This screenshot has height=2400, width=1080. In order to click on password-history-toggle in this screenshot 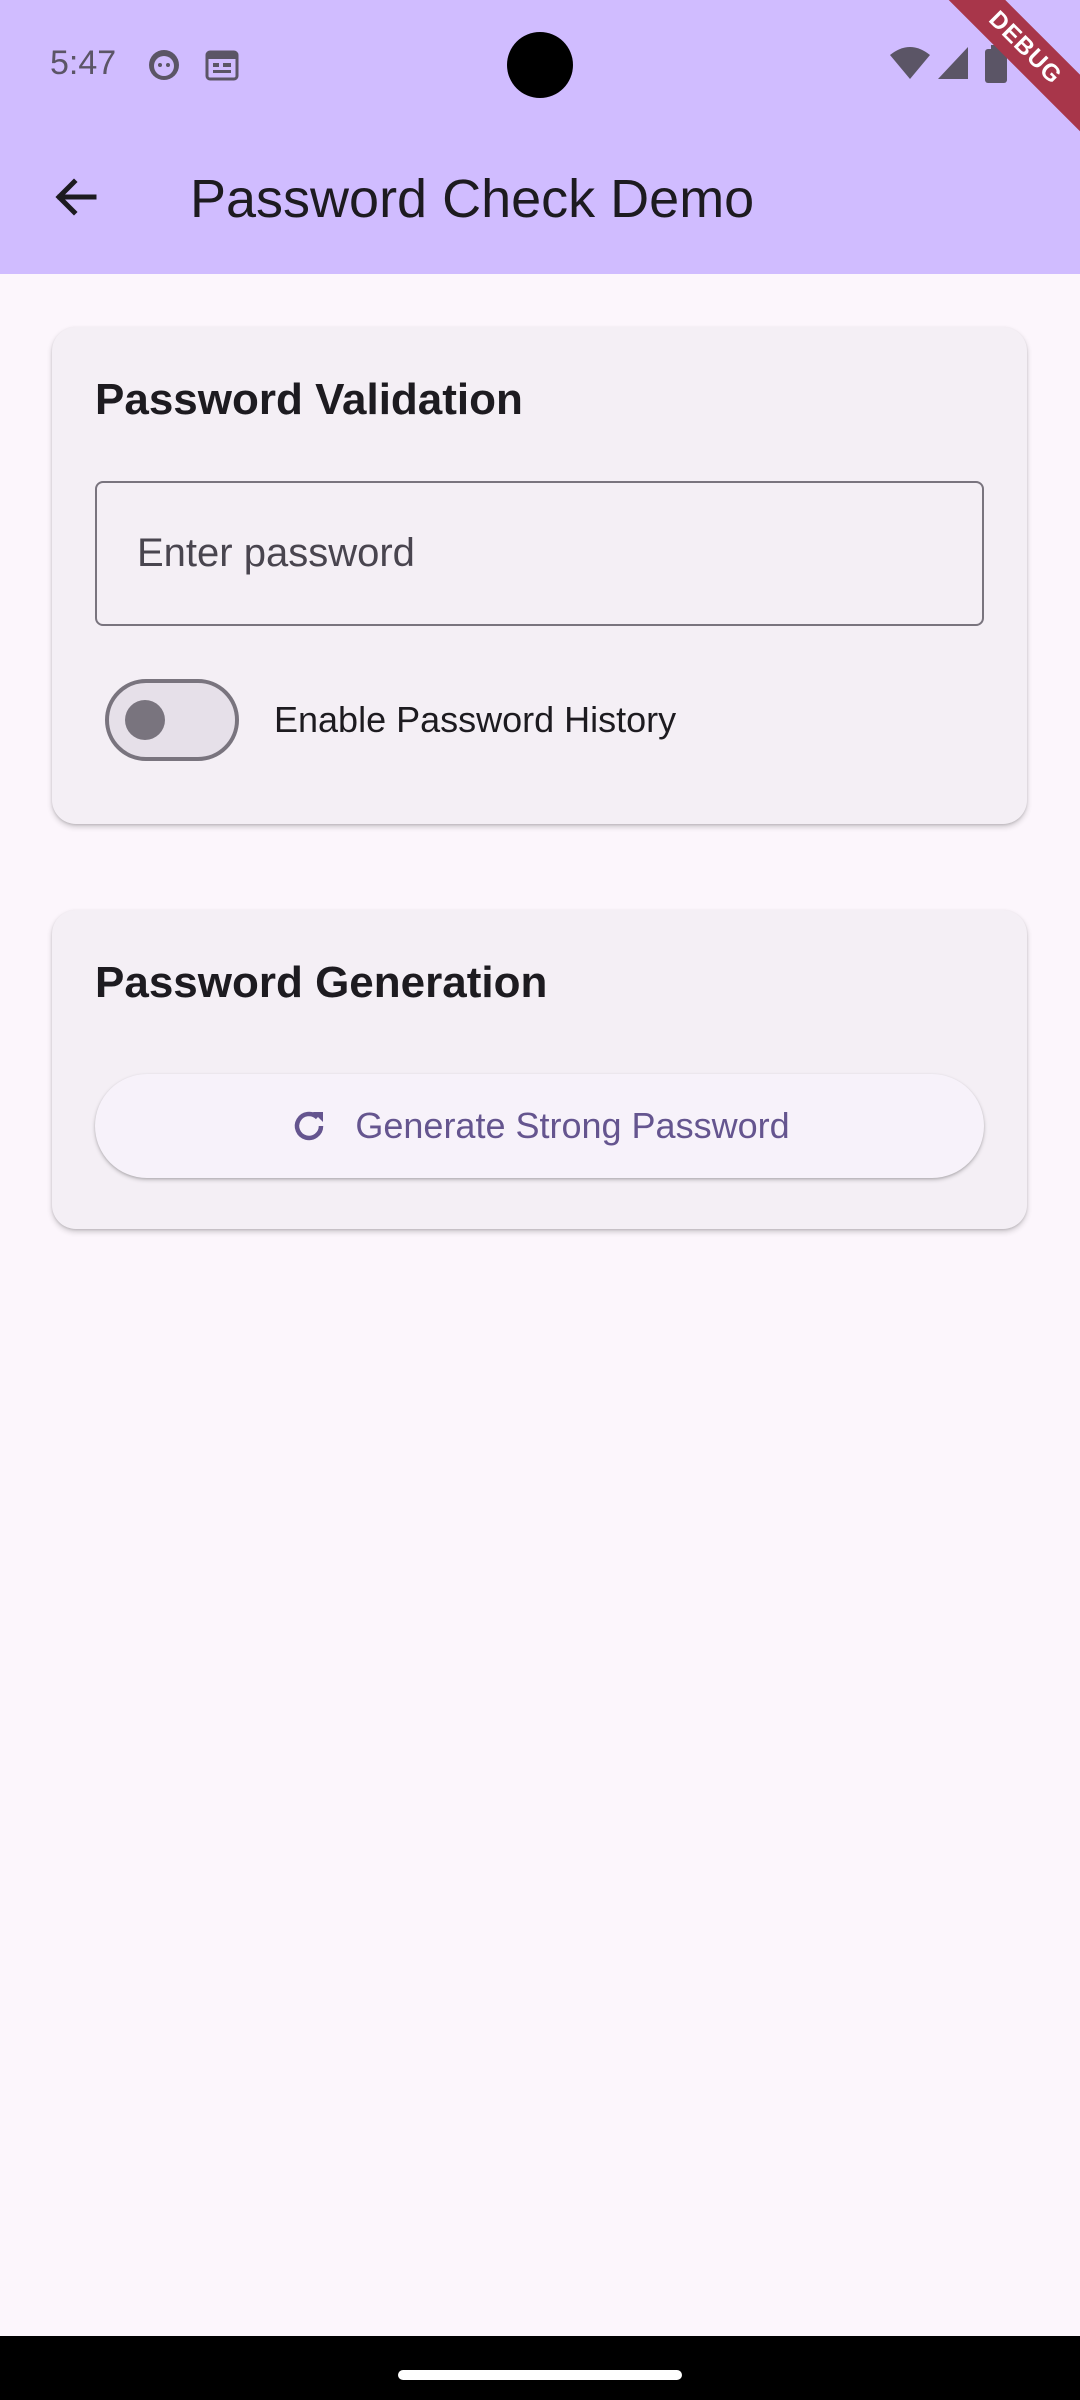, I will do `click(172, 720)`.